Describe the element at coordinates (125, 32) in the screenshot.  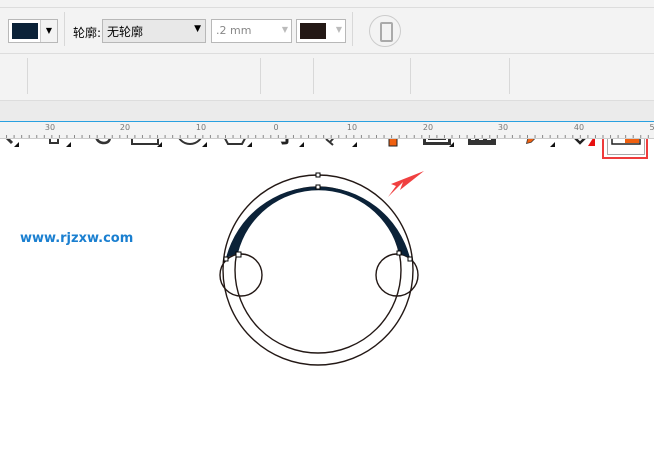
I see `outline-style-value: 无轮廓` at that location.